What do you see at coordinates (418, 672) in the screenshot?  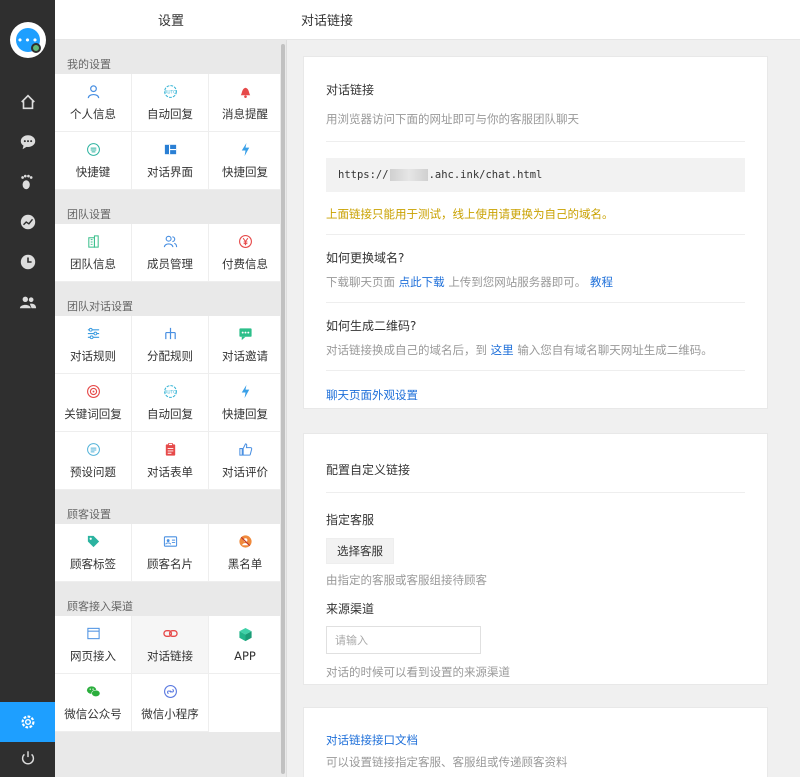 I see `source-hint: 对话的时候可以看到设置的来源渠道` at bounding box center [418, 672].